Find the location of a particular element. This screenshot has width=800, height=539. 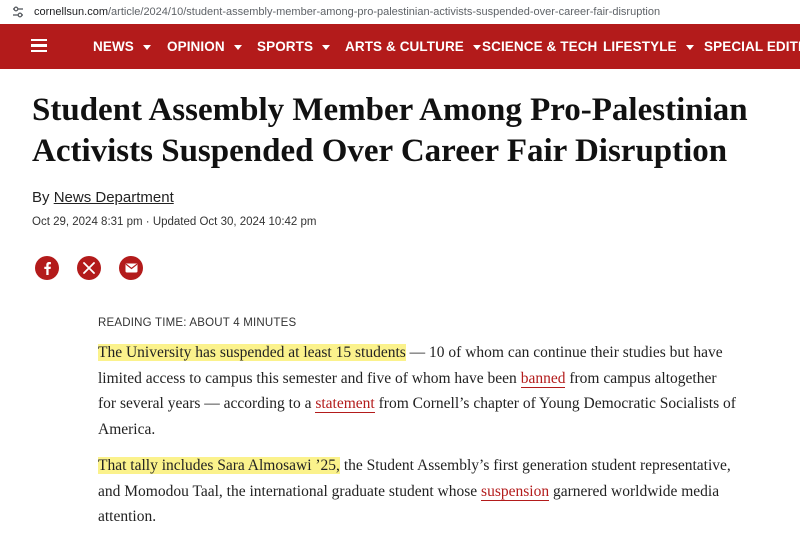

nav-item-opinion: OPINION is located at coordinates (204, 46).